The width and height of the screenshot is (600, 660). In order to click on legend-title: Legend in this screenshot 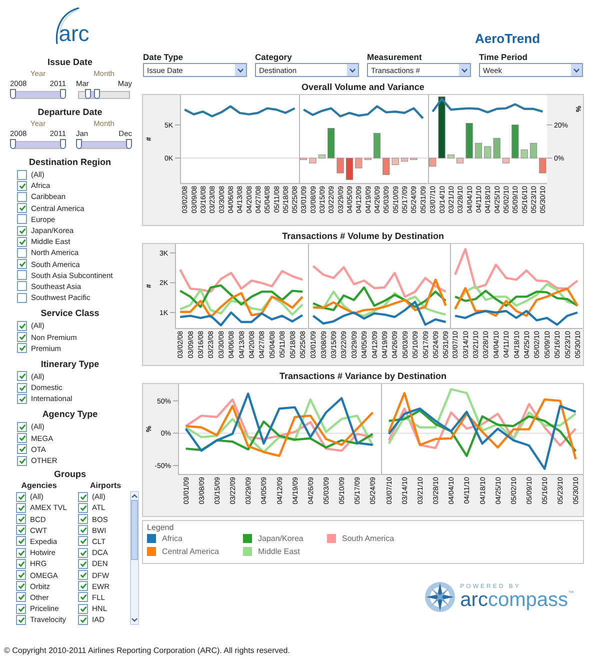, I will do `click(161, 527)`.